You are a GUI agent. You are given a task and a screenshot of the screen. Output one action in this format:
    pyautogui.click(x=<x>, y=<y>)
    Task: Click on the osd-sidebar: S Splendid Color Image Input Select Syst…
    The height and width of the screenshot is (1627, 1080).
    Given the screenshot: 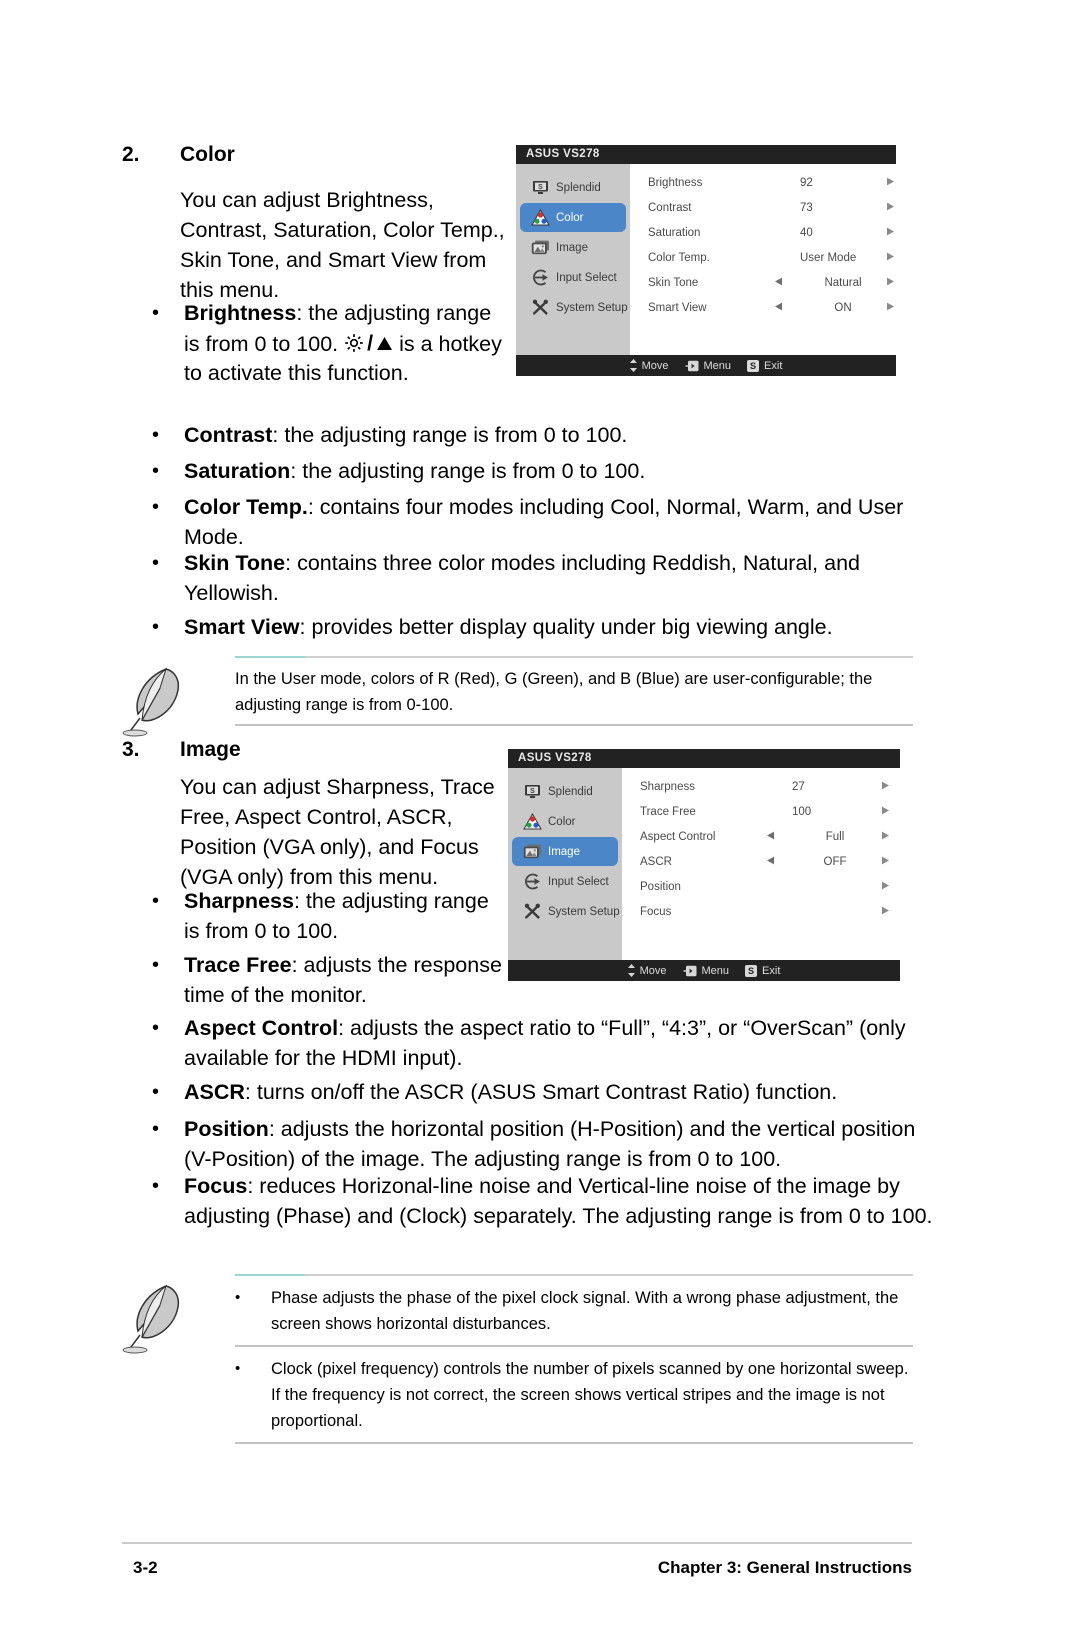 What is the action you would take?
    pyautogui.click(x=565, y=864)
    